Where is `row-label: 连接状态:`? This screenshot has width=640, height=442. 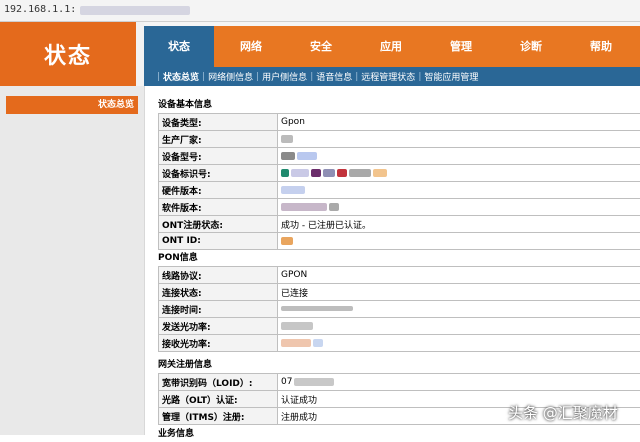
row-label: 连接状态: is located at coordinates (218, 292).